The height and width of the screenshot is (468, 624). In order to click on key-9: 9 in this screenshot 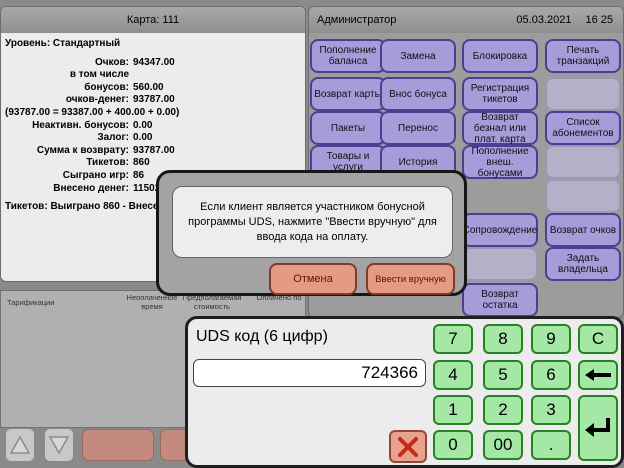, I will do `click(551, 339)`.